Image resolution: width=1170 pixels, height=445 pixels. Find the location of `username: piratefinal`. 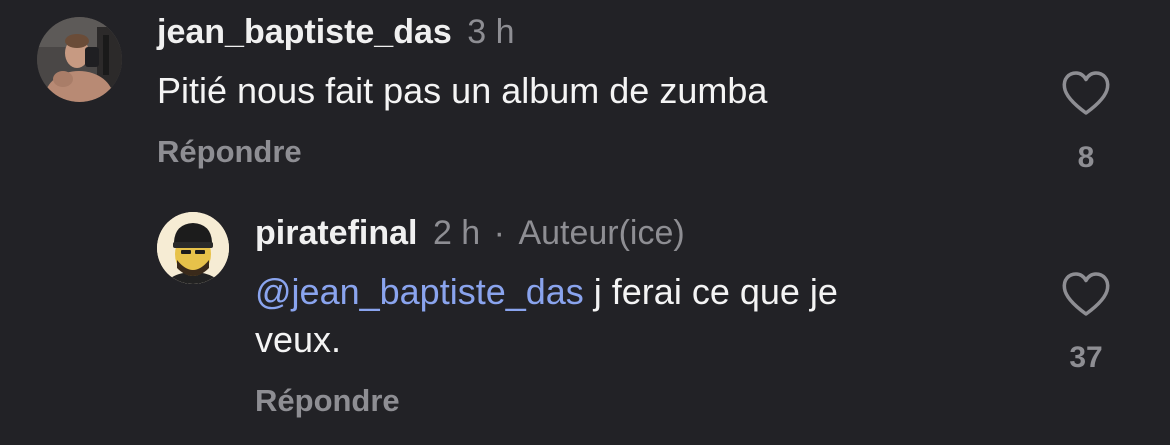

username: piratefinal is located at coordinates (336, 233).